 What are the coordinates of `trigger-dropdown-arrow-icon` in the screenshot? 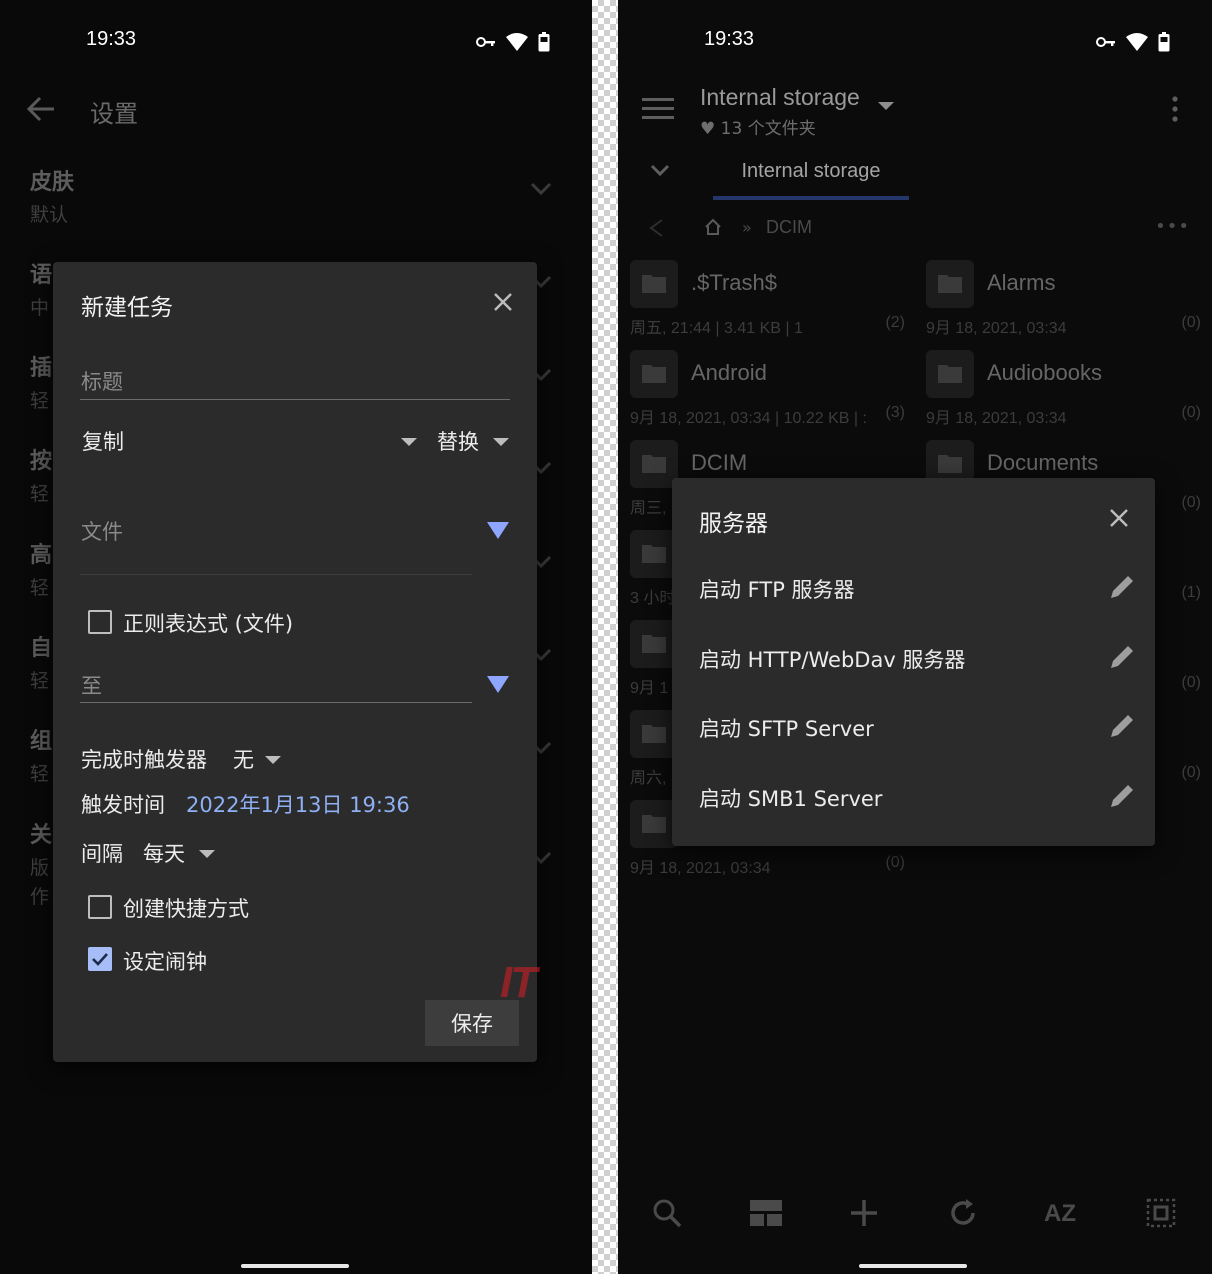 It's located at (273, 760).